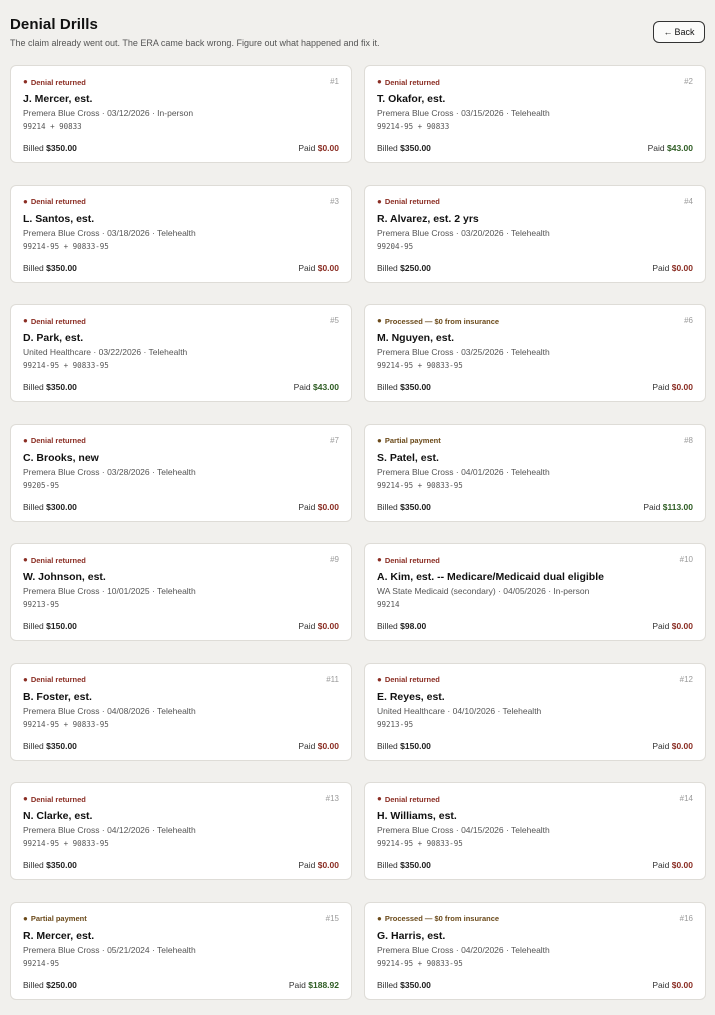 This screenshot has width=715, height=1015. Describe the element at coordinates (64, 577) in the screenshot. I see `patient-name: W. Johnson, est.` at that location.